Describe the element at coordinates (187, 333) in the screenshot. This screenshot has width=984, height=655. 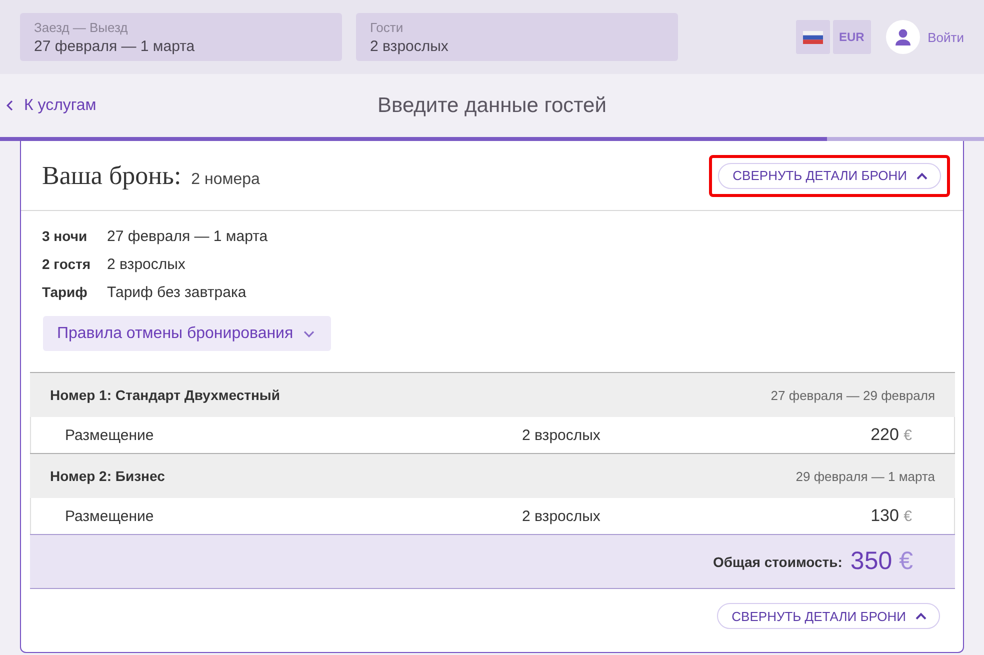
I see `cancellation-rules-button: Правила отмены бронирования` at that location.